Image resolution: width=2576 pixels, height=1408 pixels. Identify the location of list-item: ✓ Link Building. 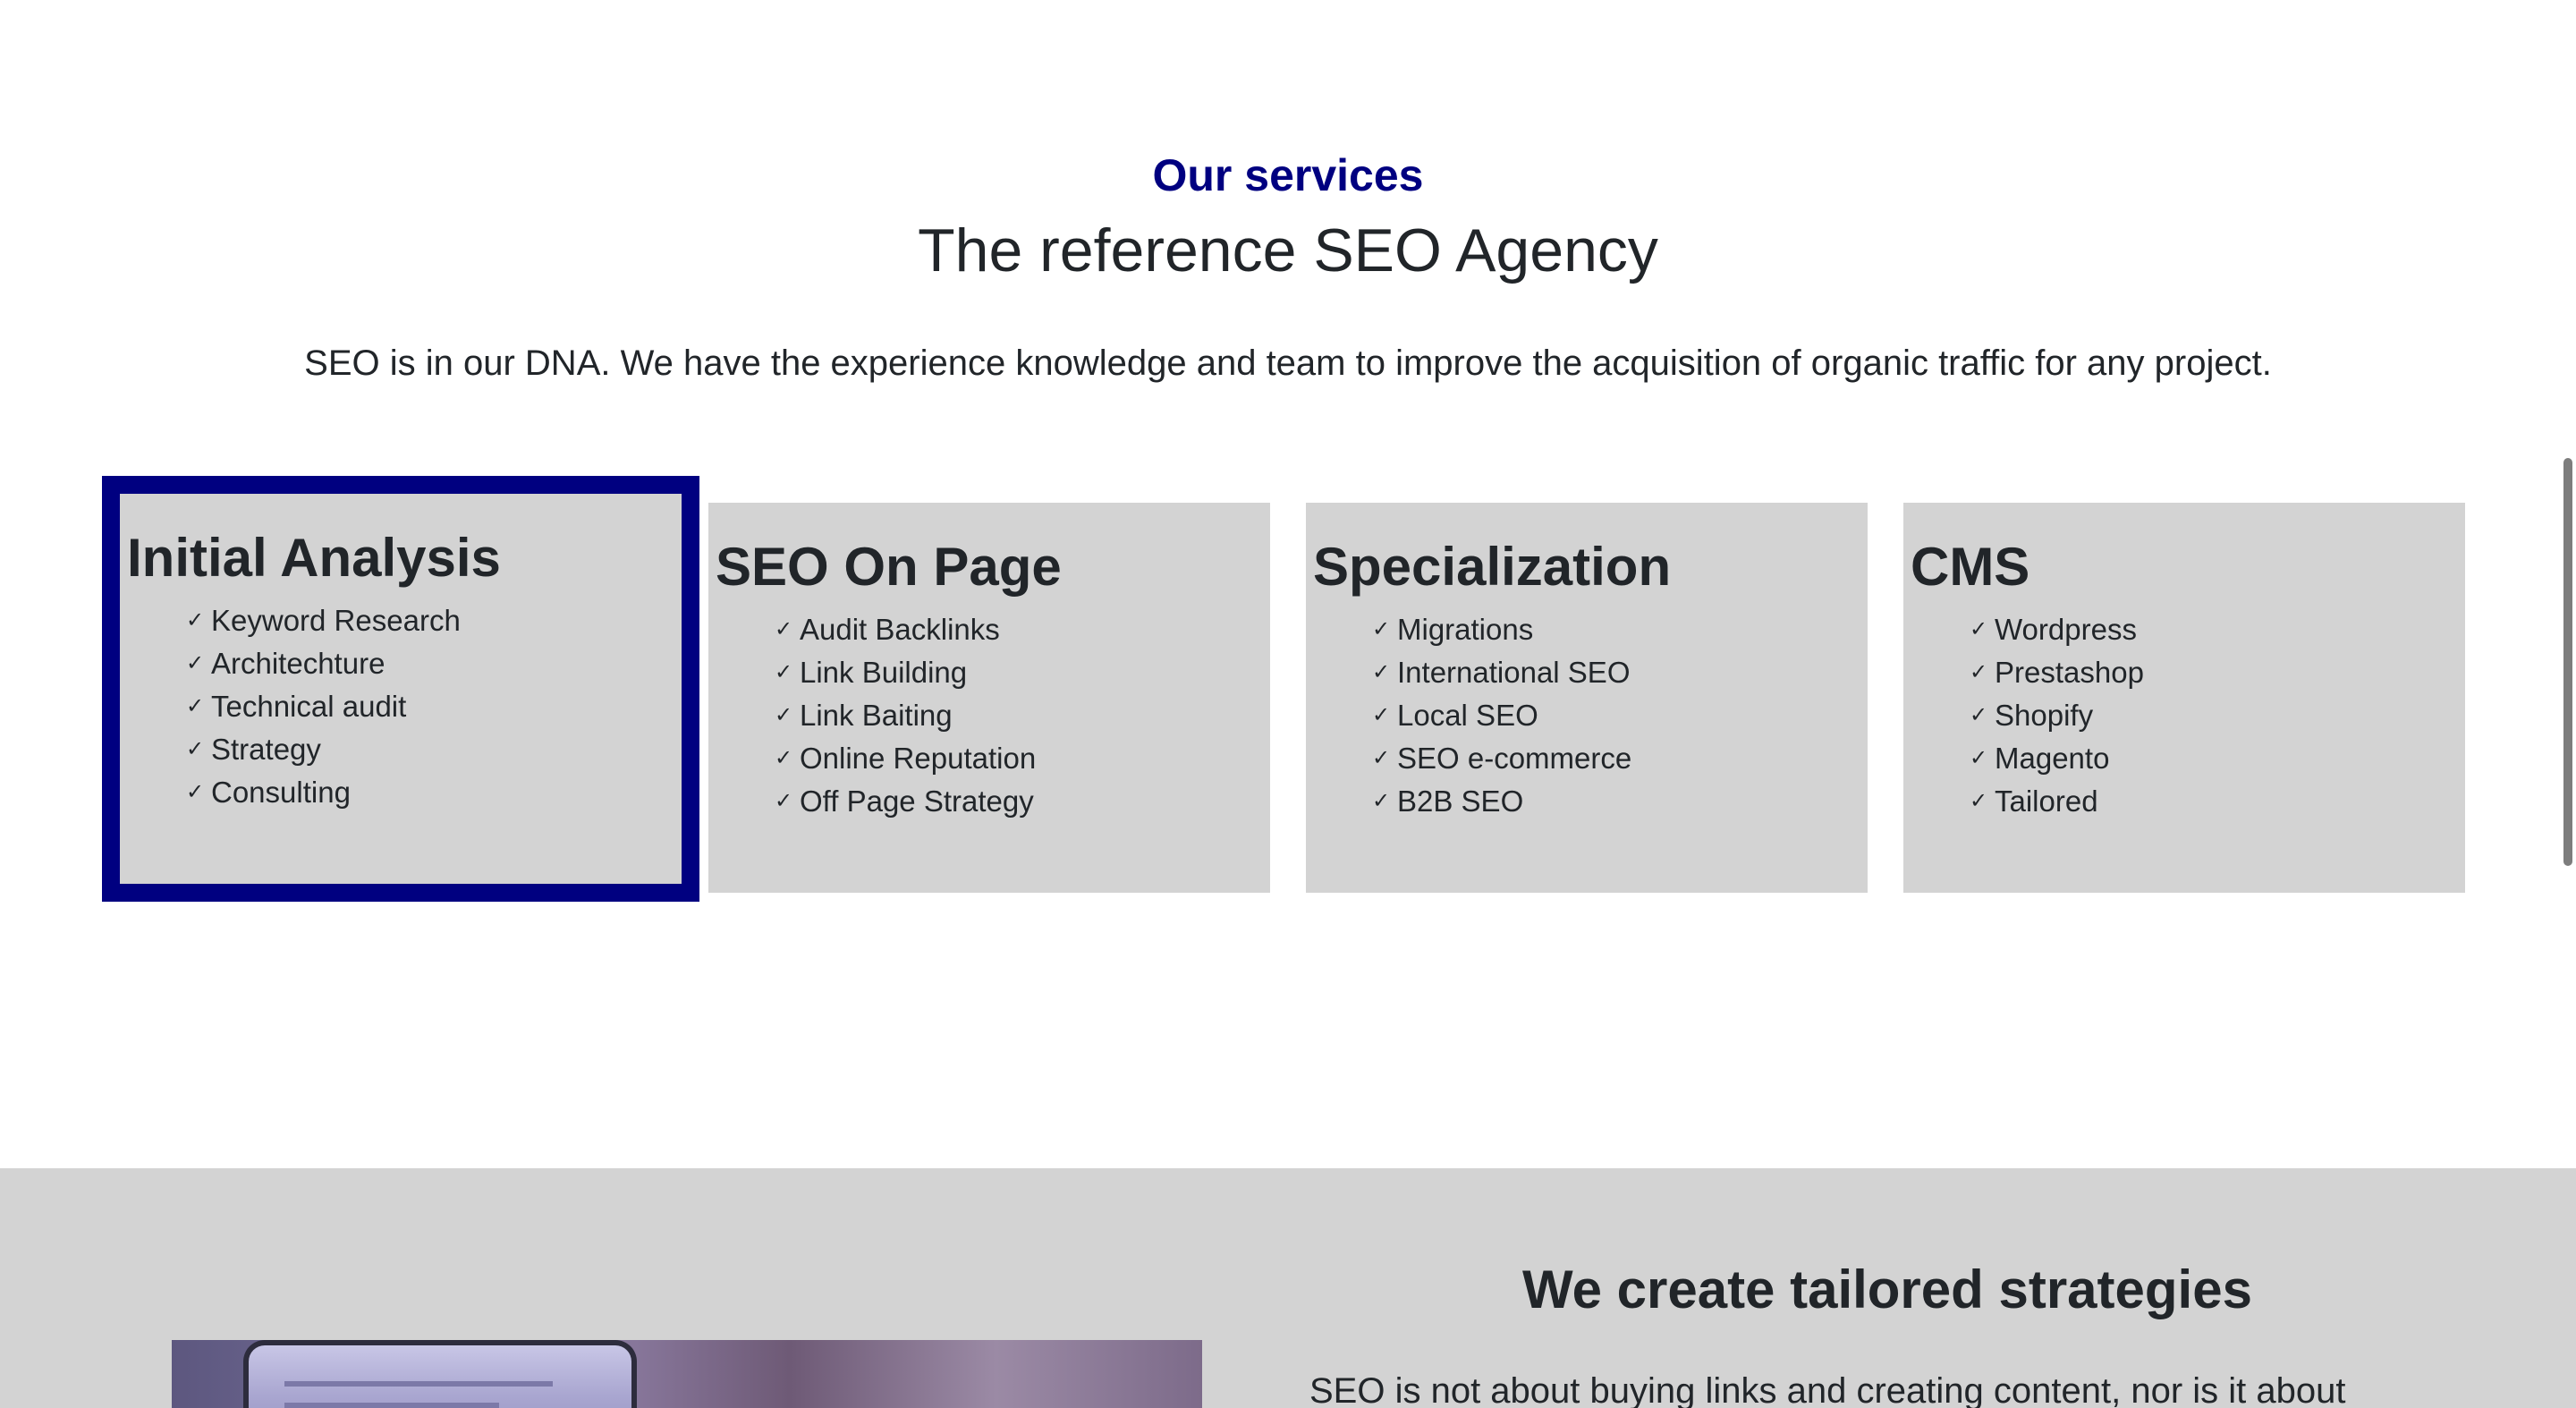
(905, 672).